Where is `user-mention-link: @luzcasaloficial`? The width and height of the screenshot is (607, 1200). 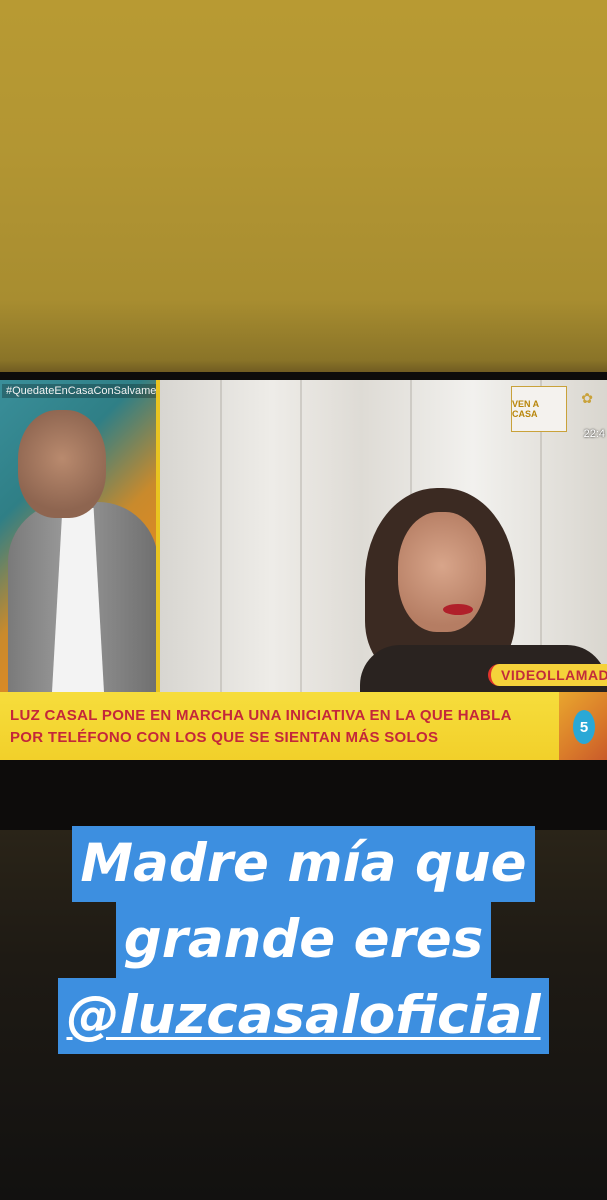
user-mention-link: @luzcasaloficial is located at coordinates (303, 1015).